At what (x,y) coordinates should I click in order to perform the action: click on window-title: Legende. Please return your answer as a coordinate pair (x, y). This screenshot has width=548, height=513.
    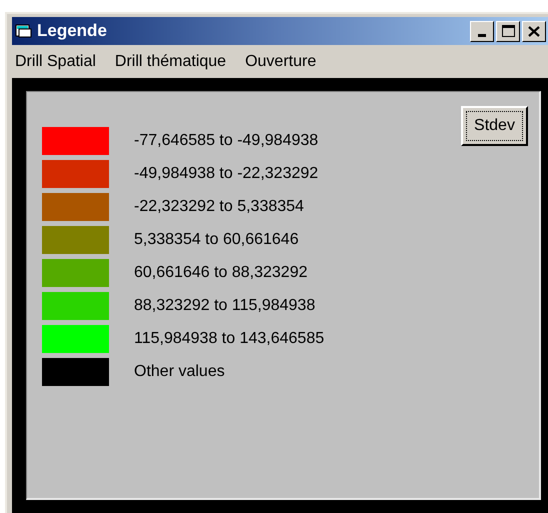
    Looking at the image, I should click on (72, 31).